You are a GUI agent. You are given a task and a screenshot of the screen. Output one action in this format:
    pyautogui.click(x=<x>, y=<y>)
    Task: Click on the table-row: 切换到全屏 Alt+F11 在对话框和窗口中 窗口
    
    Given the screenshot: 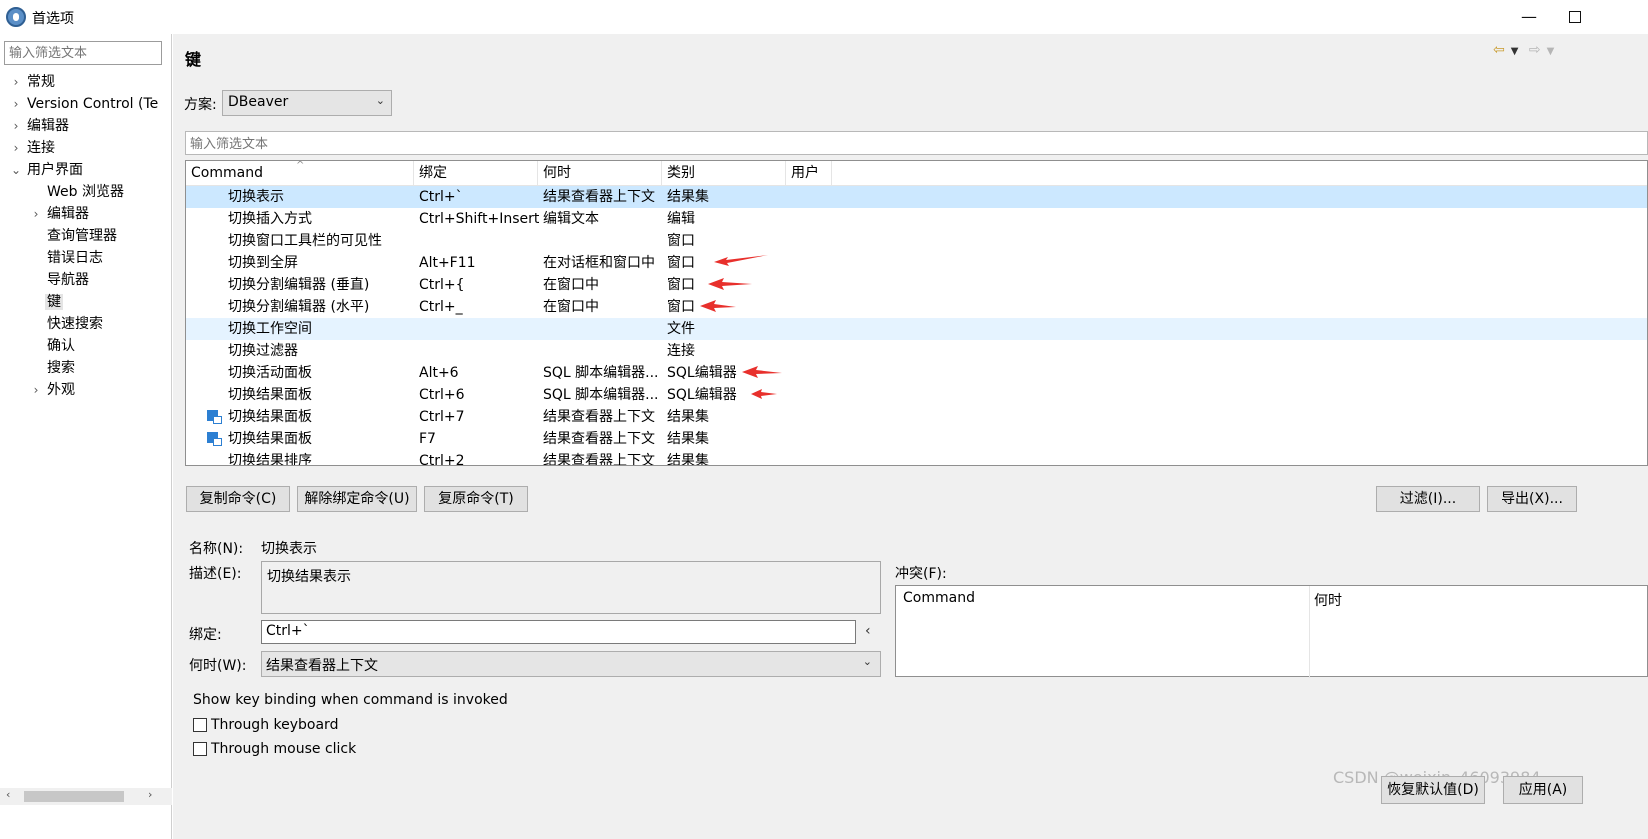 What is the action you would take?
    pyautogui.click(x=916, y=263)
    